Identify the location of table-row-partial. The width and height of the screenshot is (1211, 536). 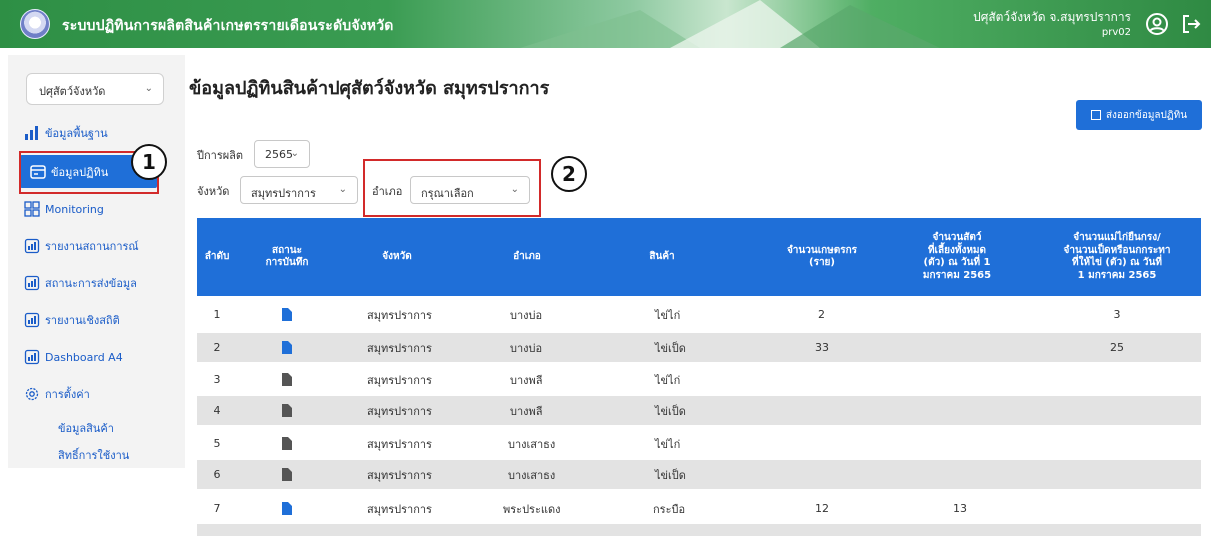
(699, 530).